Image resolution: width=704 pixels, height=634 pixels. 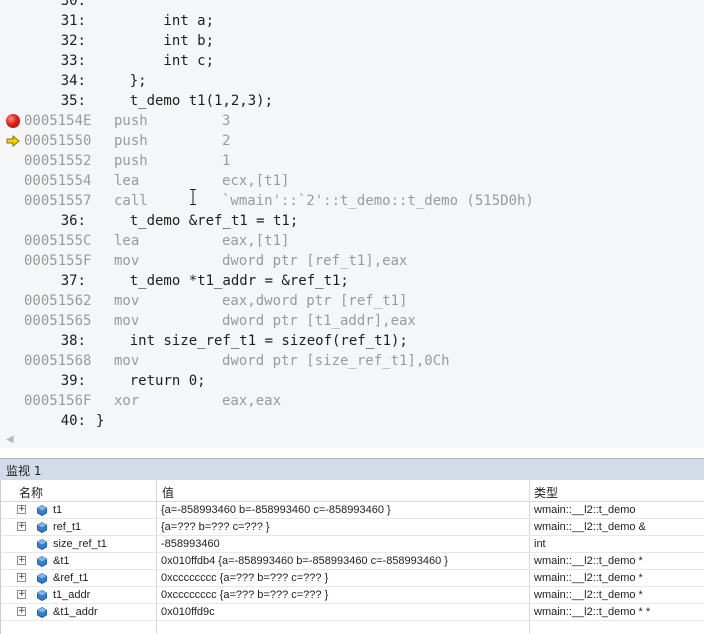 What do you see at coordinates (13, 141) in the screenshot?
I see `instruction-pointer-icon` at bounding box center [13, 141].